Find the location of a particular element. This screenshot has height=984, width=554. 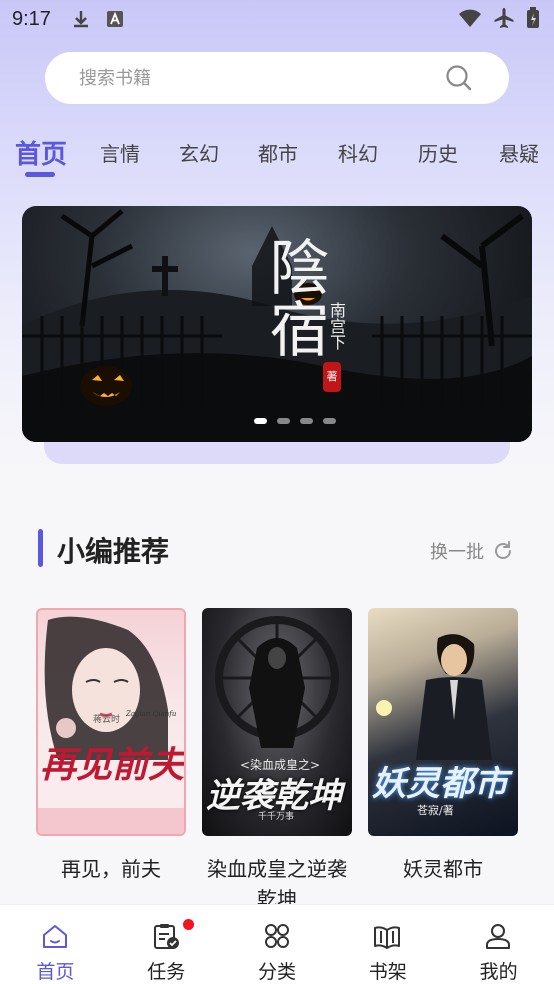

nav-label: 首页 is located at coordinates (55, 972).